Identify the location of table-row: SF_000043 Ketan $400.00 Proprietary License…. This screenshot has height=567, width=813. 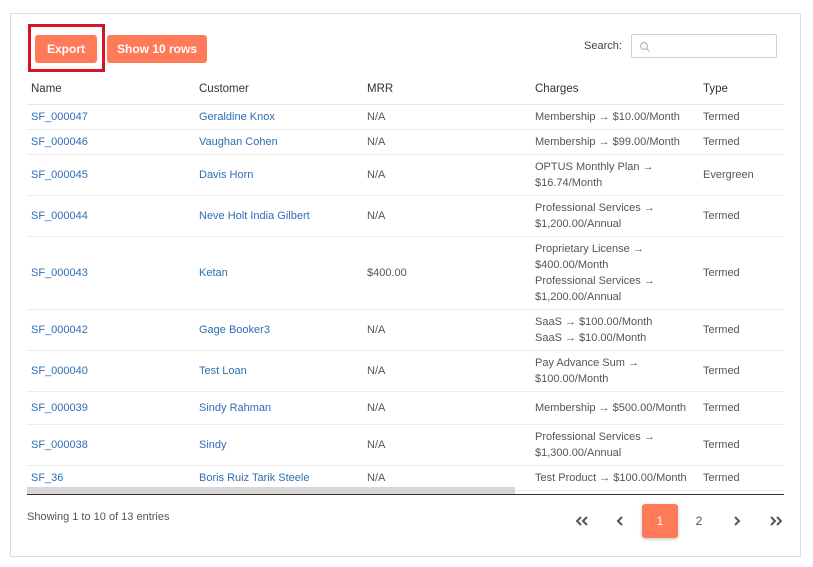
(405, 273).